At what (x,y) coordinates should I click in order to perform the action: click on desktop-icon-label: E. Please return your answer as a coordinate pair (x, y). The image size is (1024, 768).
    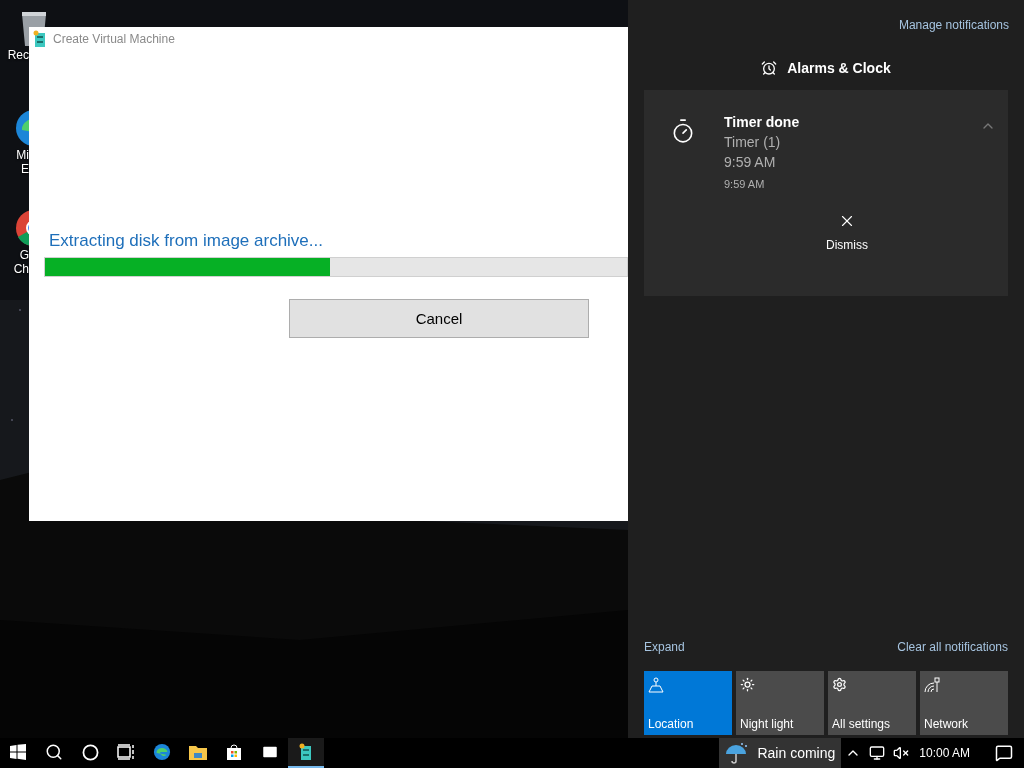
    Looking at the image, I should click on (25, 169).